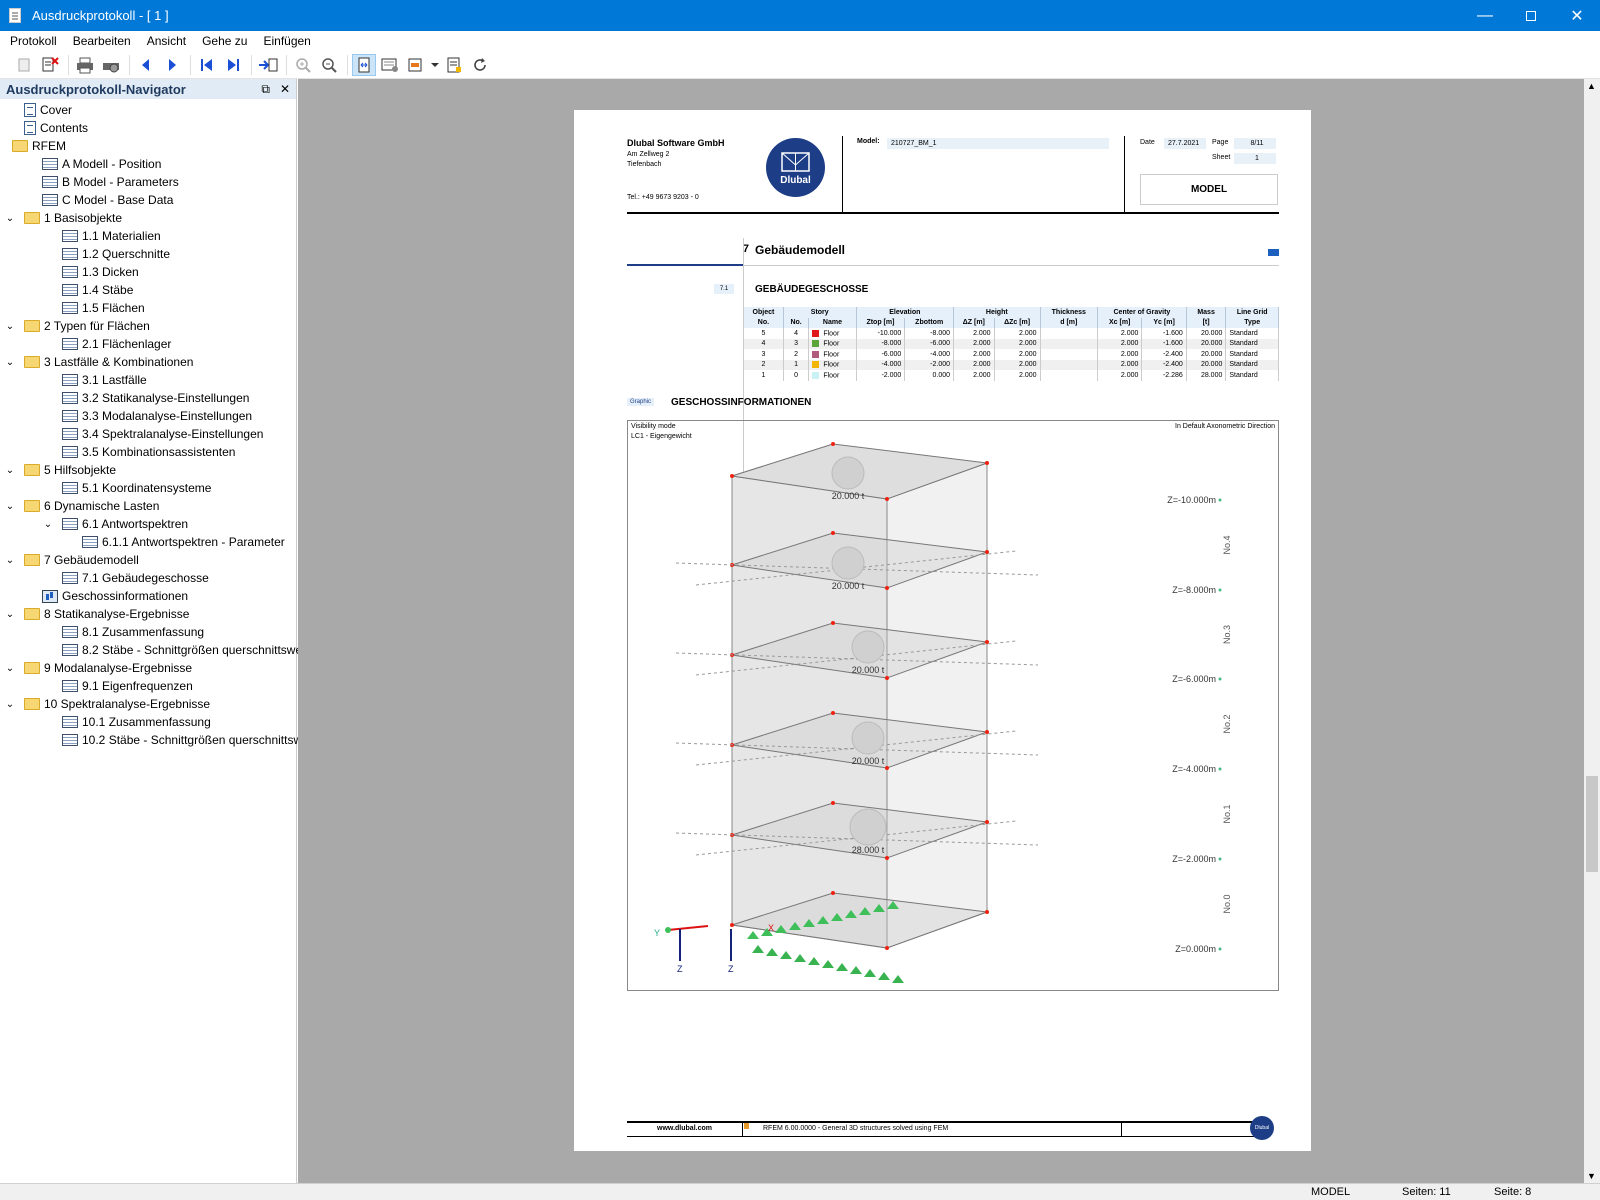 The width and height of the screenshot is (1600, 1200). What do you see at coordinates (99, 668) in the screenshot?
I see `navigator-item: ⌄ 9 Modalanalyse-Ergebnisse` at bounding box center [99, 668].